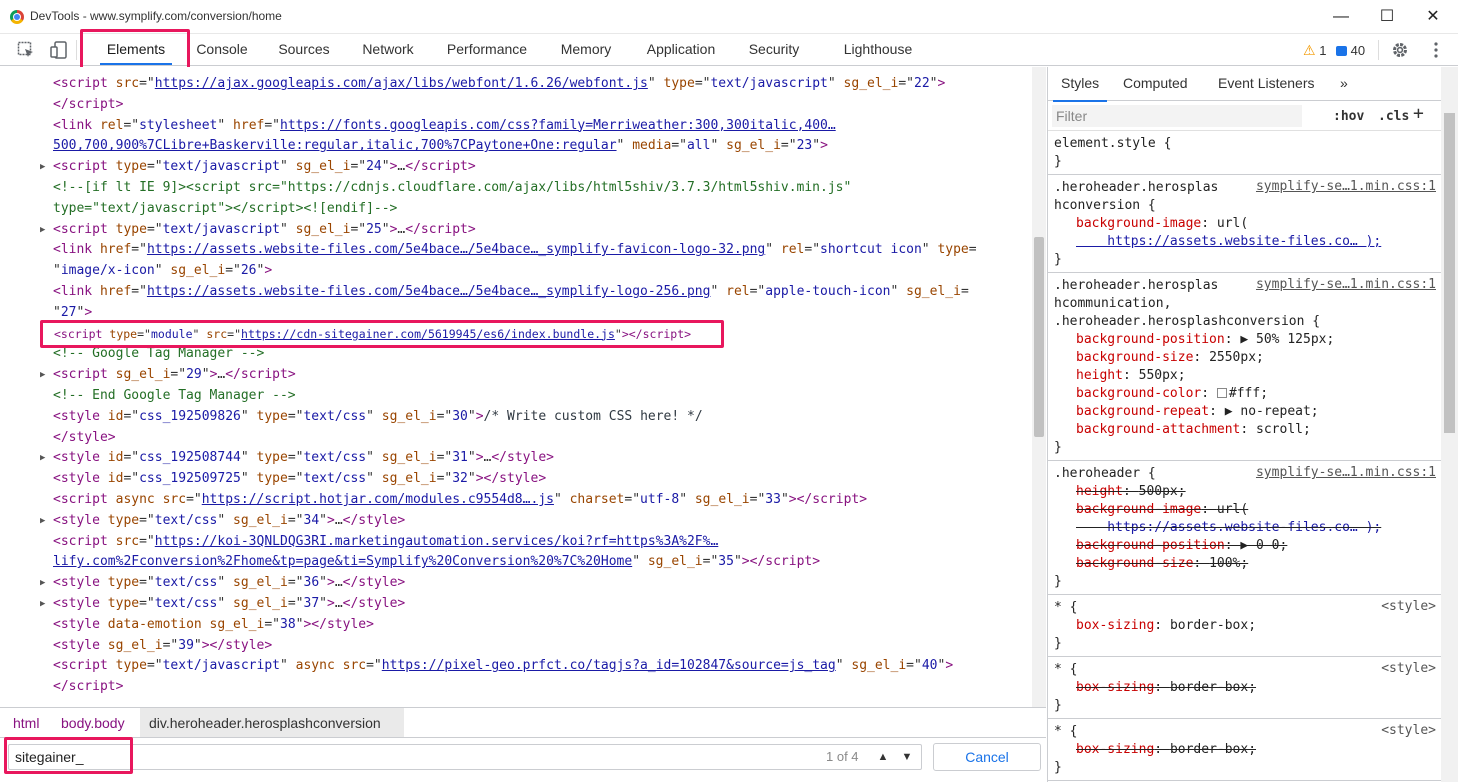 The height and width of the screenshot is (782, 1458). What do you see at coordinates (304, 49) in the screenshot?
I see `tab-sources: Sources` at bounding box center [304, 49].